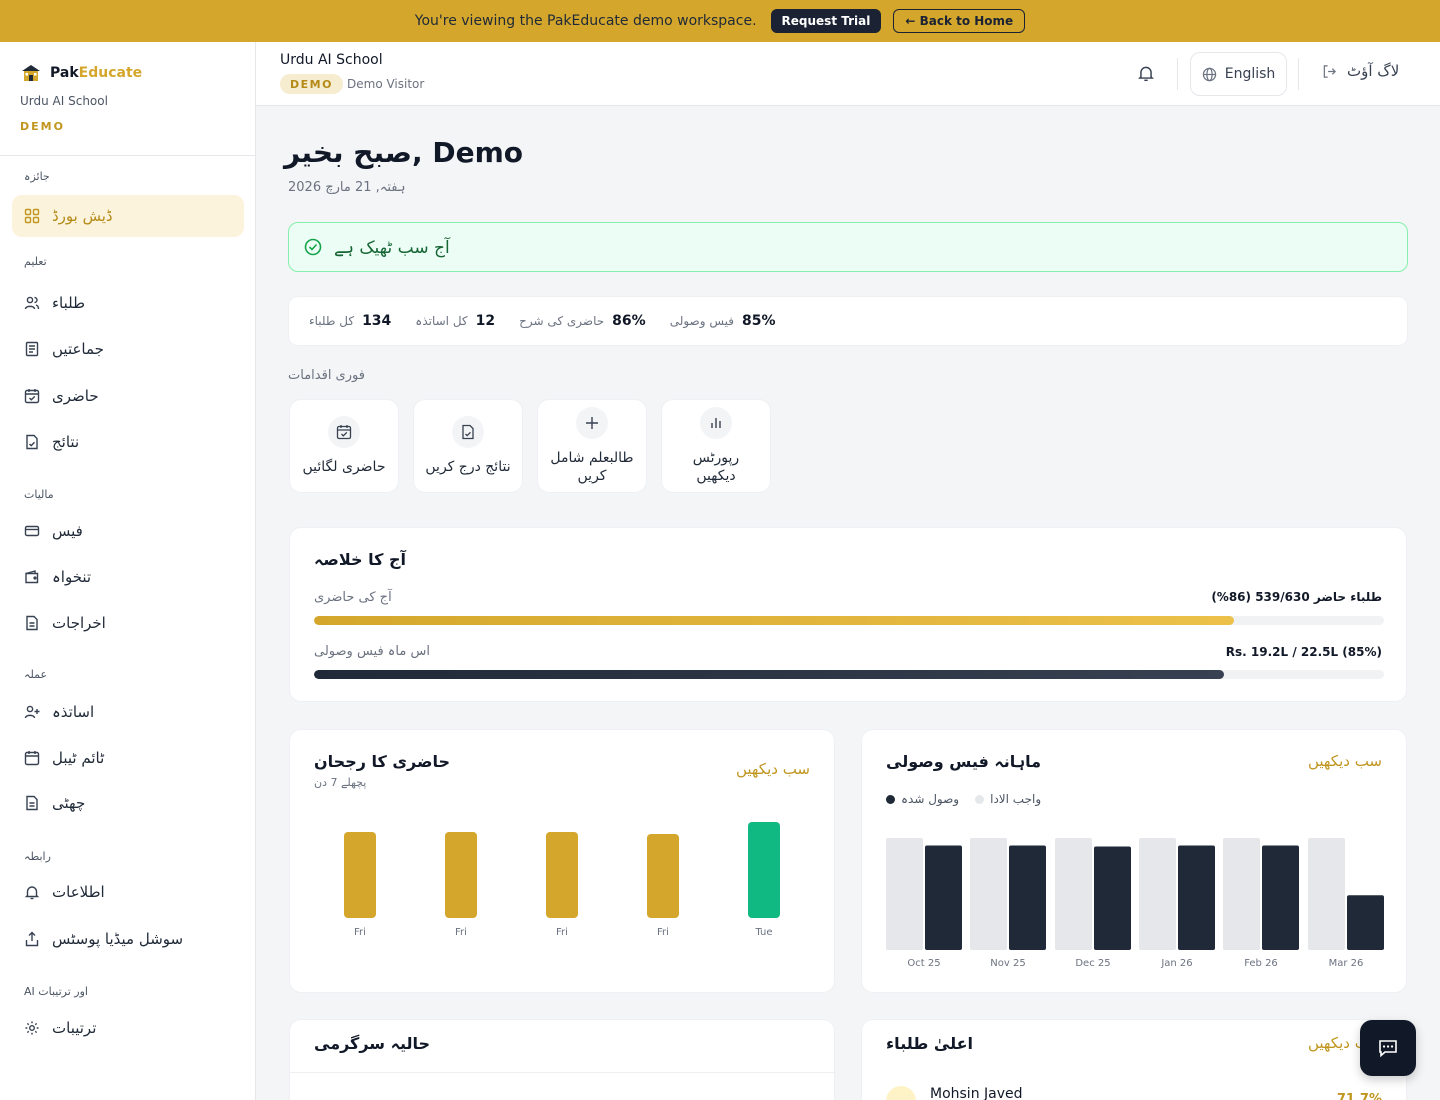 Image resolution: width=1440 pixels, height=1100 pixels. I want to click on fees-see-all-link: سب دیکھیں, so click(1345, 761).